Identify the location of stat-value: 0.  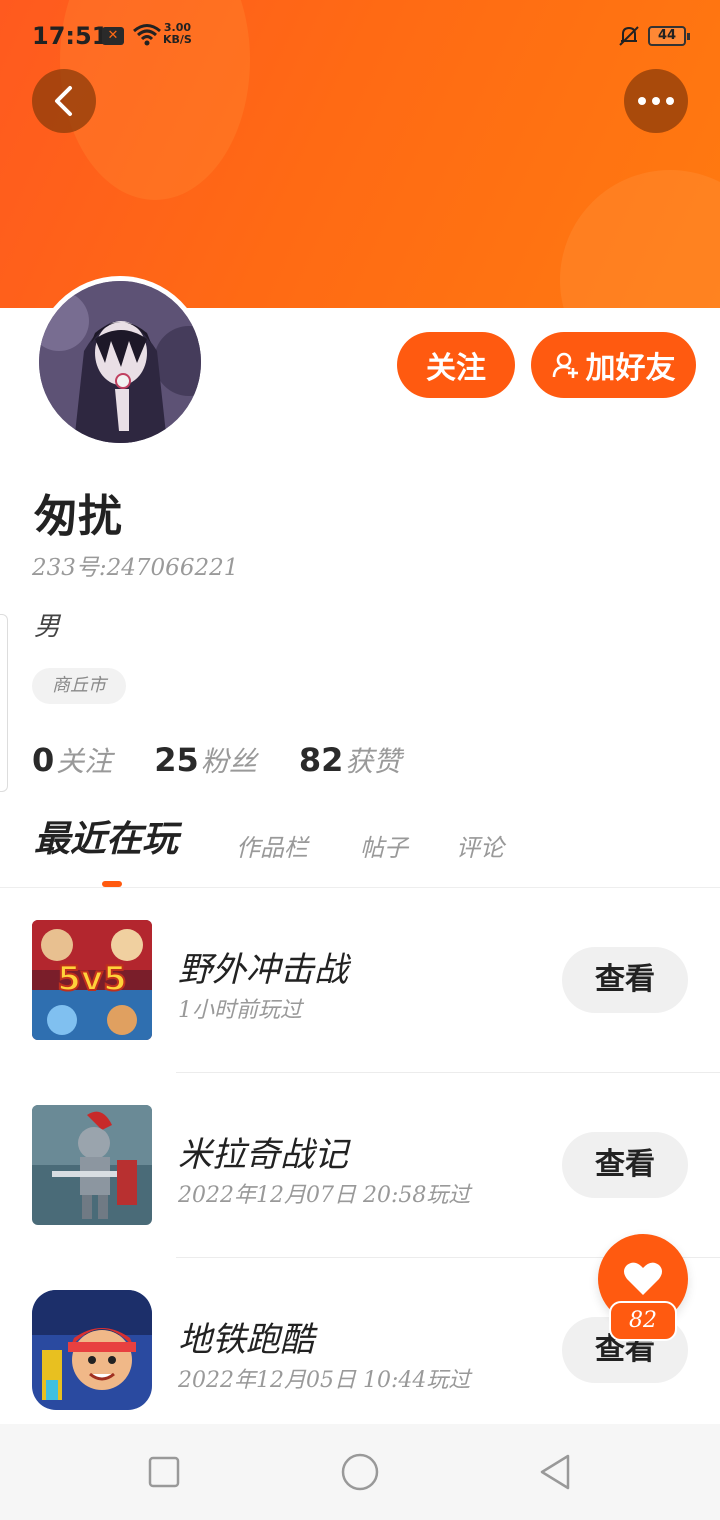
(43, 760).